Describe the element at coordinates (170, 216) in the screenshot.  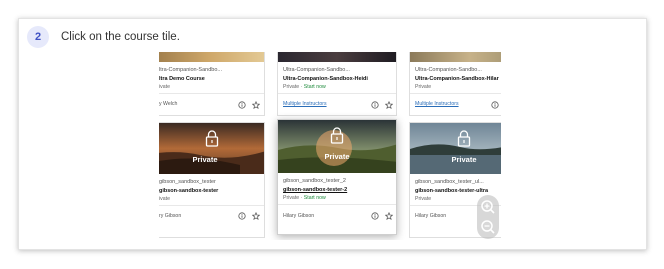
I see `course-instructor: ry Gibson` at that location.